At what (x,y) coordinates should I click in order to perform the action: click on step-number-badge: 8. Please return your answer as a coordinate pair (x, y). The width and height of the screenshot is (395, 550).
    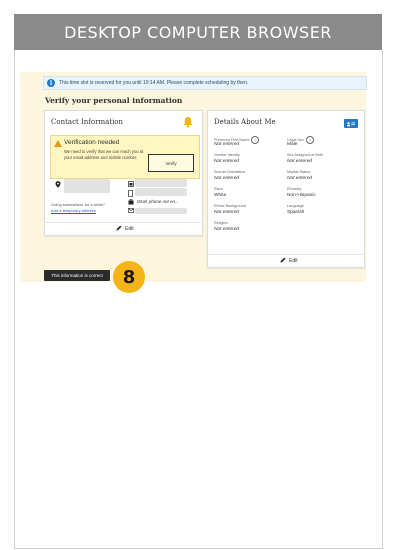
    Looking at the image, I should click on (129, 277).